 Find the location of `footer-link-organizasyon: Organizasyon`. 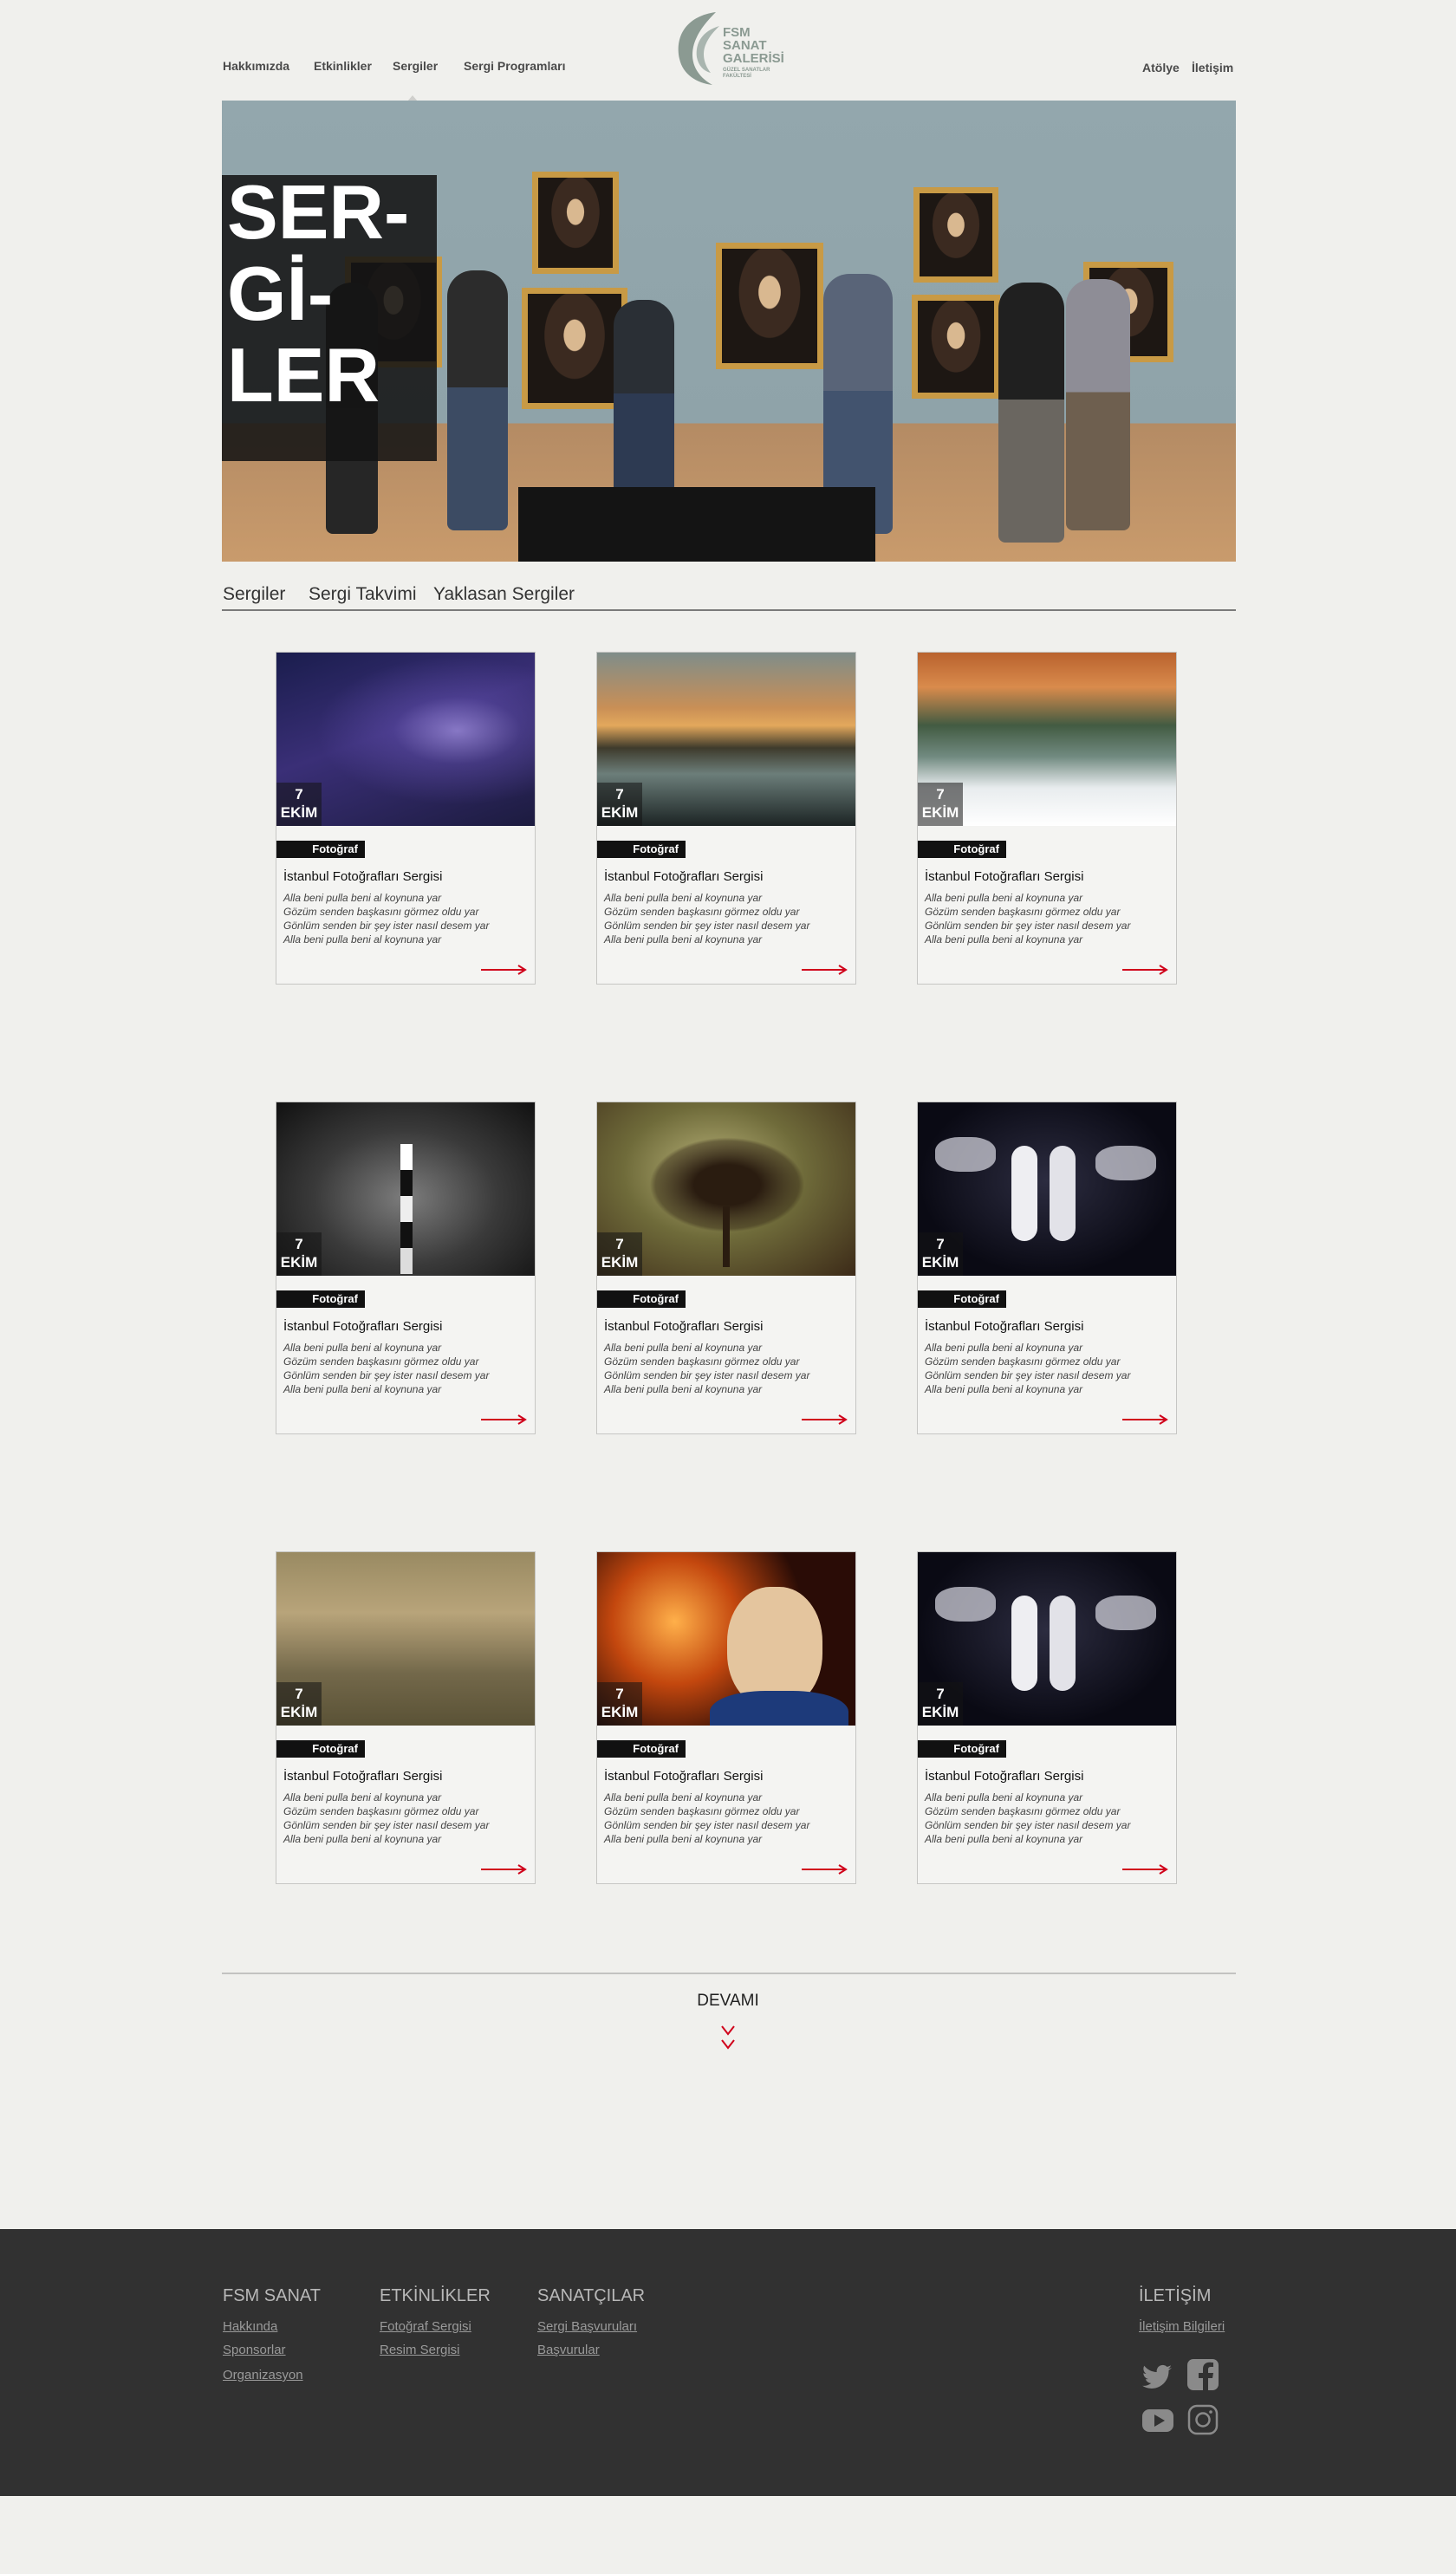

footer-link-organizasyon: Organizasyon is located at coordinates (263, 2375).